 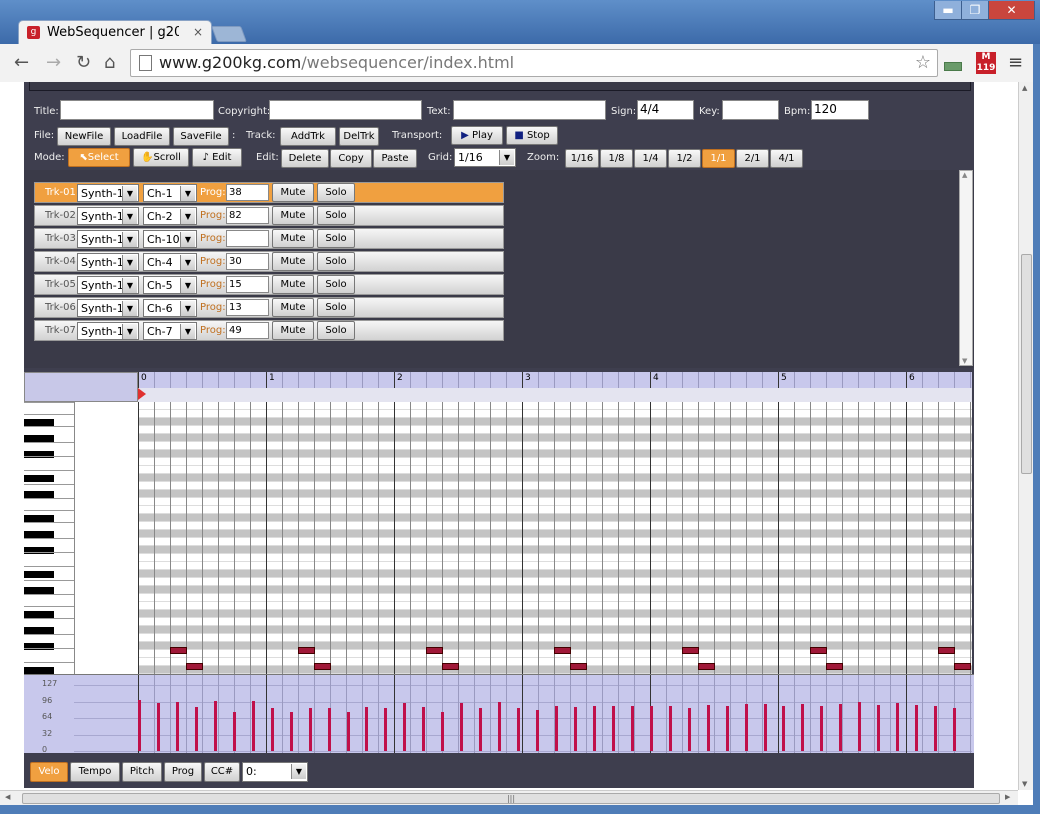 I want to click on lane-pitch-button: Pitch, so click(x=142, y=772).